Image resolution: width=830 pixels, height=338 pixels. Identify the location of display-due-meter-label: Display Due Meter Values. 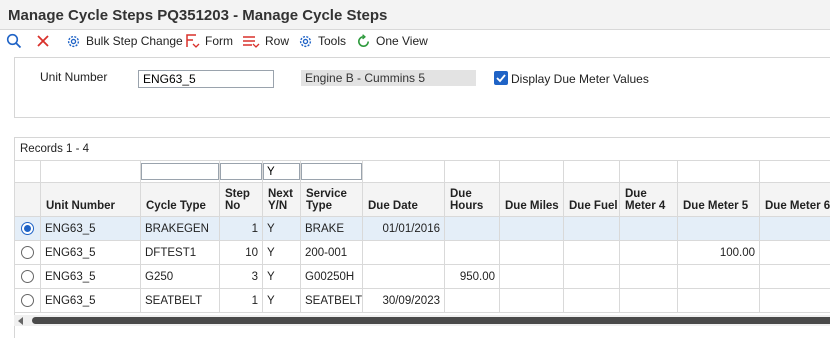
(580, 79).